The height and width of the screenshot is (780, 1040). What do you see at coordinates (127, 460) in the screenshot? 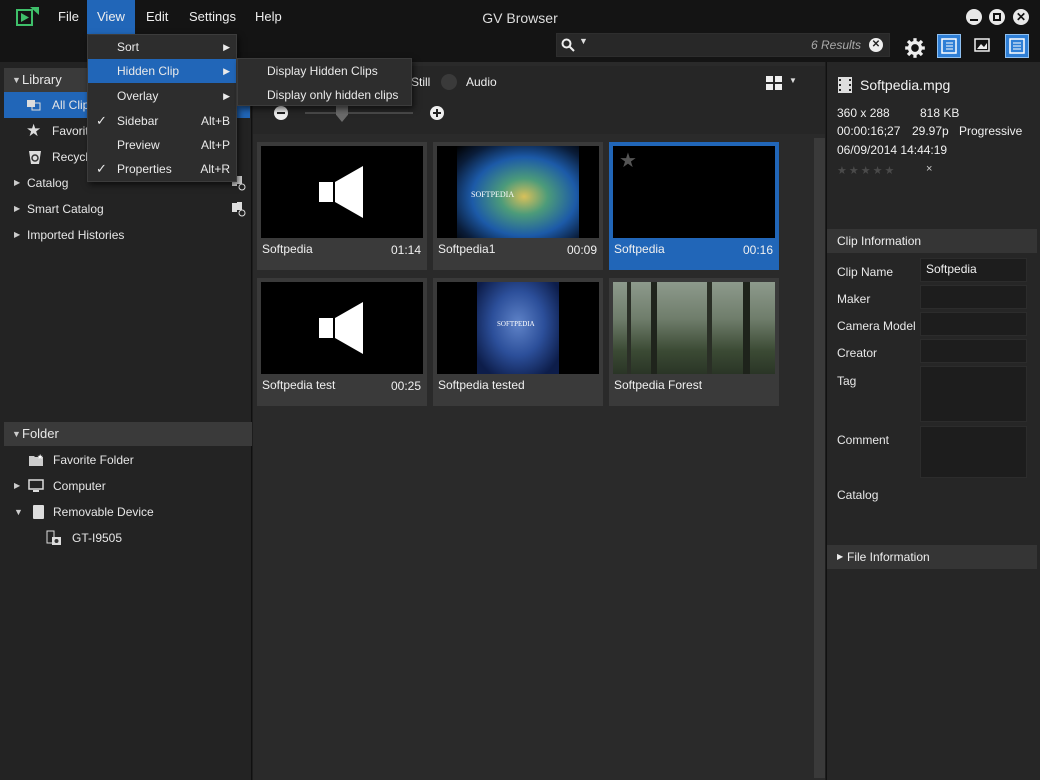
I see `sidebar-item-favorite-folder: ★ Favorite Folder` at bounding box center [127, 460].